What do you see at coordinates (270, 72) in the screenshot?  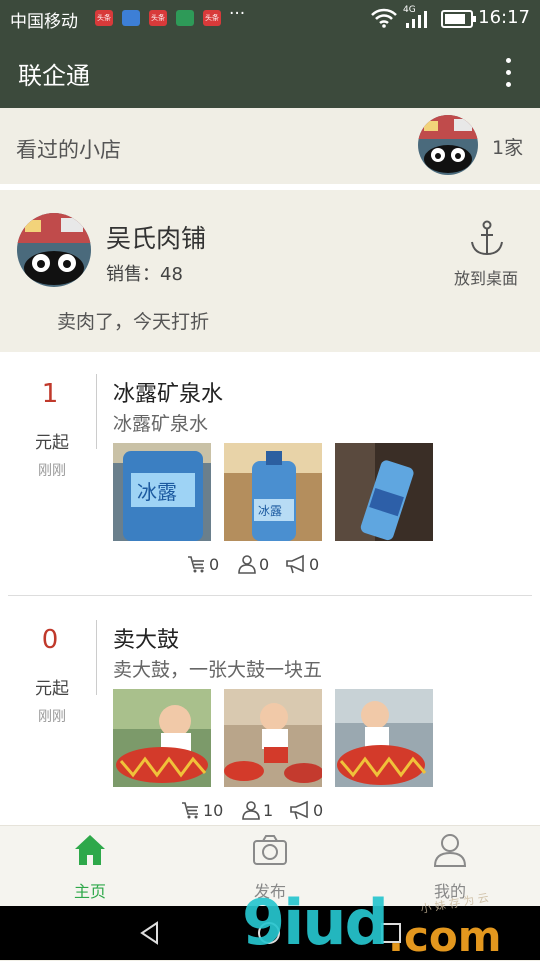 I see `app-bar: 联企通` at bounding box center [270, 72].